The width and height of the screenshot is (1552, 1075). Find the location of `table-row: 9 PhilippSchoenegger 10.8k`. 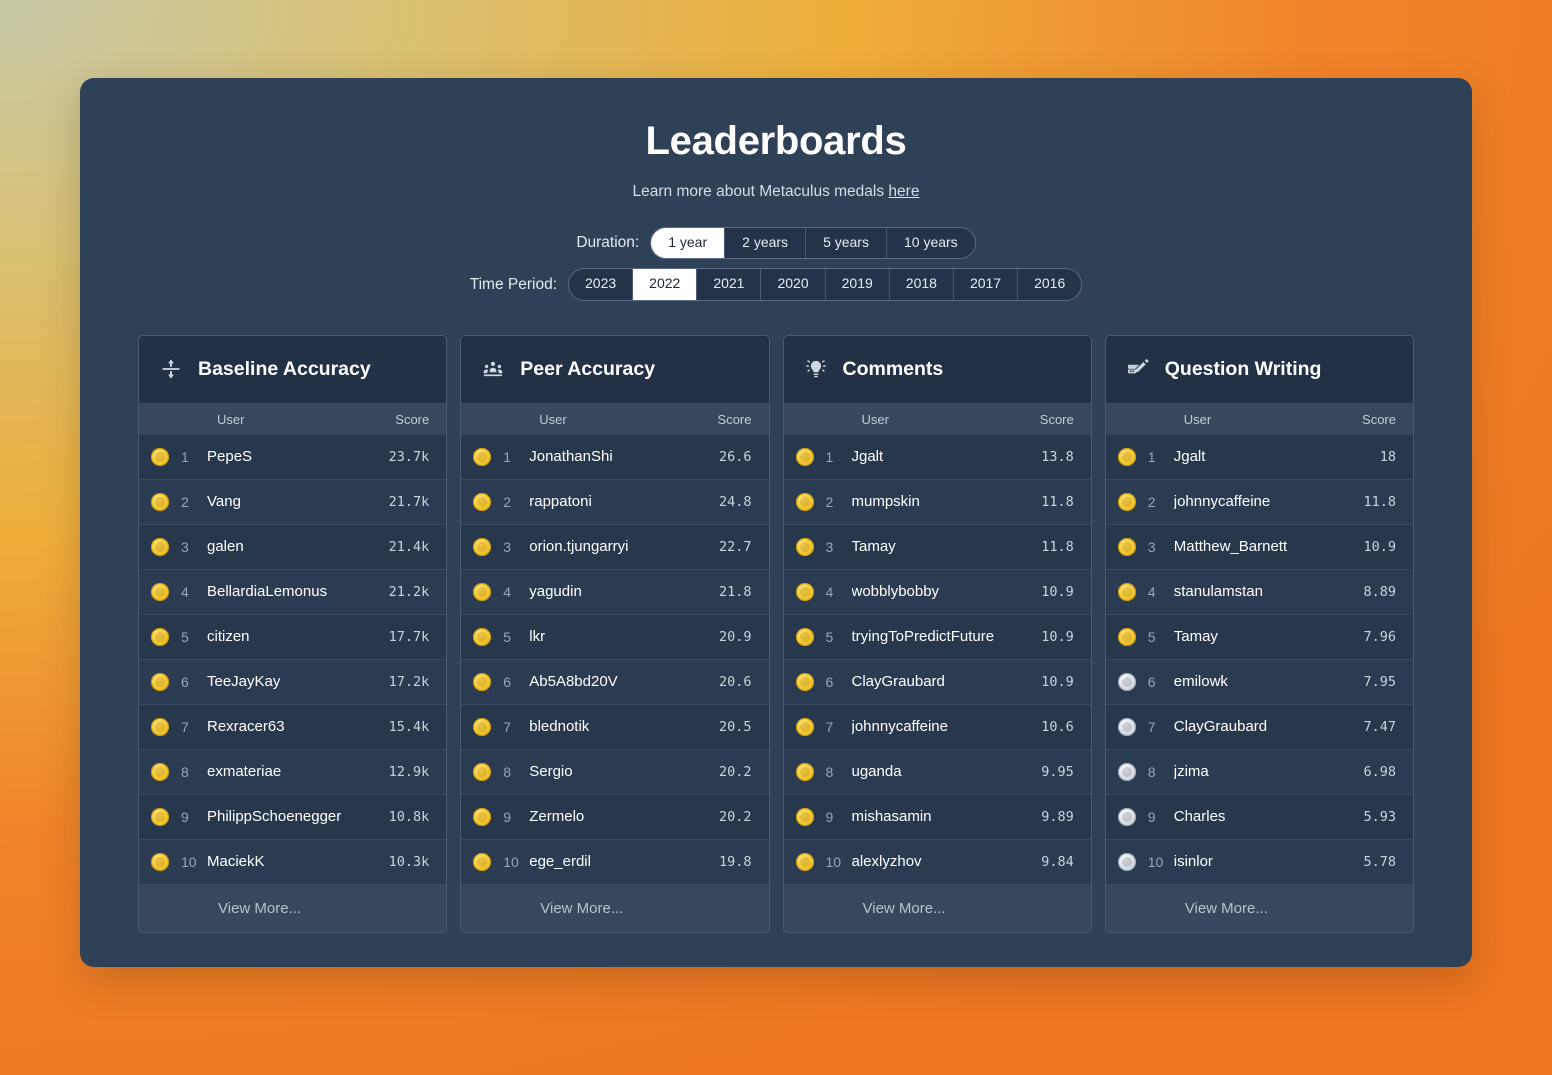

table-row: 9 PhilippSchoenegger 10.8k is located at coordinates (293, 817).